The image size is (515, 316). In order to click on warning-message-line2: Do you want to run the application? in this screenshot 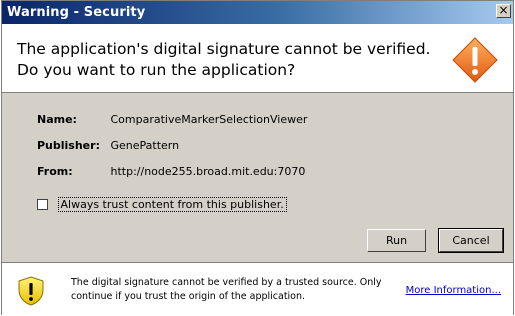, I will do `click(156, 70)`.